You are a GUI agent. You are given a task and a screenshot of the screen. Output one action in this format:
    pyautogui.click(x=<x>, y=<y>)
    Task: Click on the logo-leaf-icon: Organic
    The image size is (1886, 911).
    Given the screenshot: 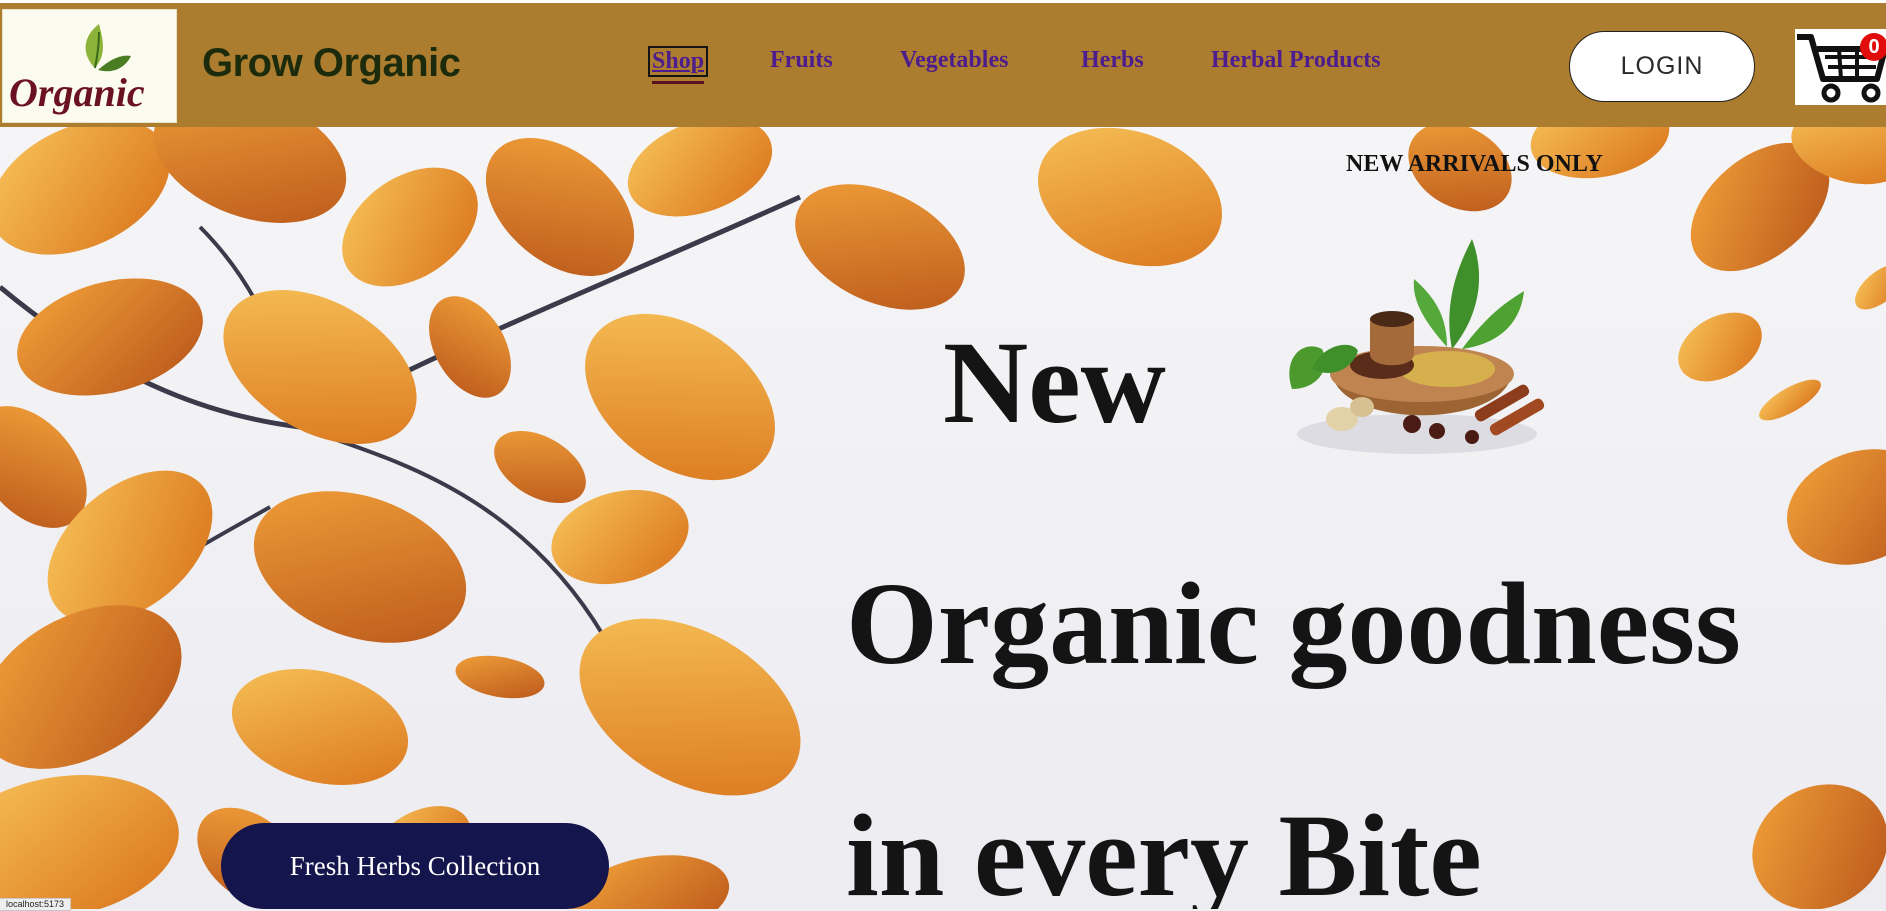 What is the action you would take?
    pyautogui.click(x=77, y=69)
    